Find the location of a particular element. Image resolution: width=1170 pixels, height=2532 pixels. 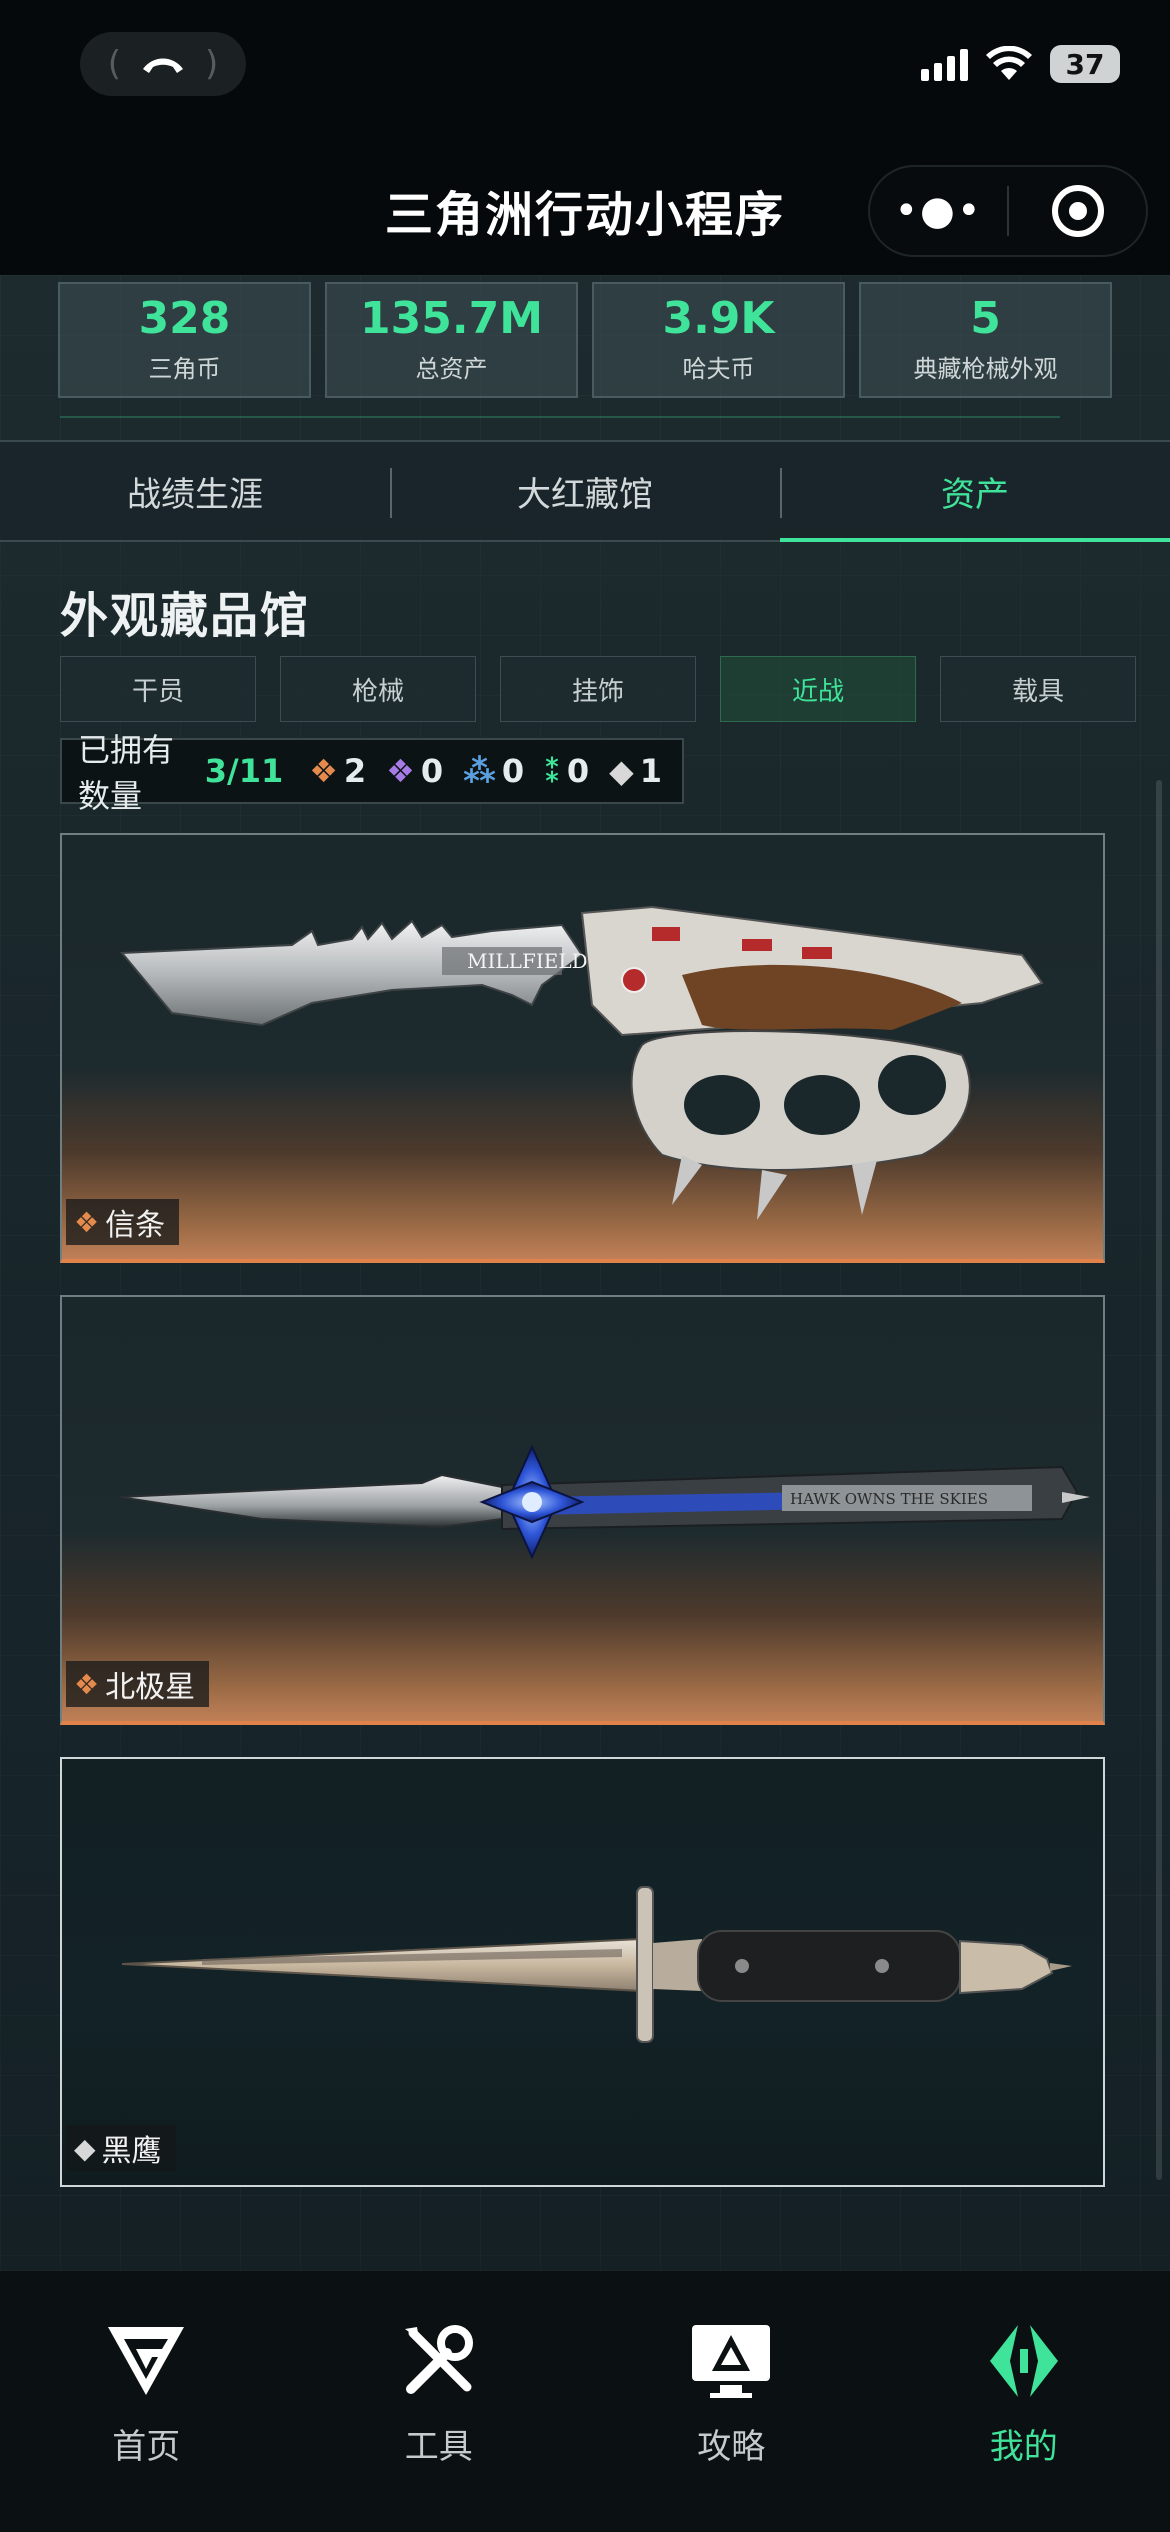

profile-logo-icon is located at coordinates (1024, 2361).